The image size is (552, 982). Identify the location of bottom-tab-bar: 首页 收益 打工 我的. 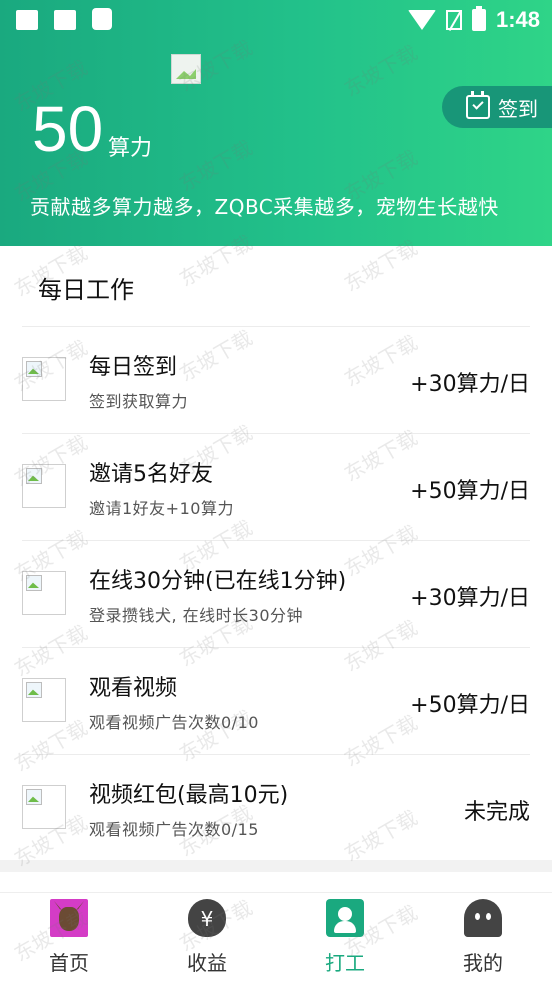
(276, 937).